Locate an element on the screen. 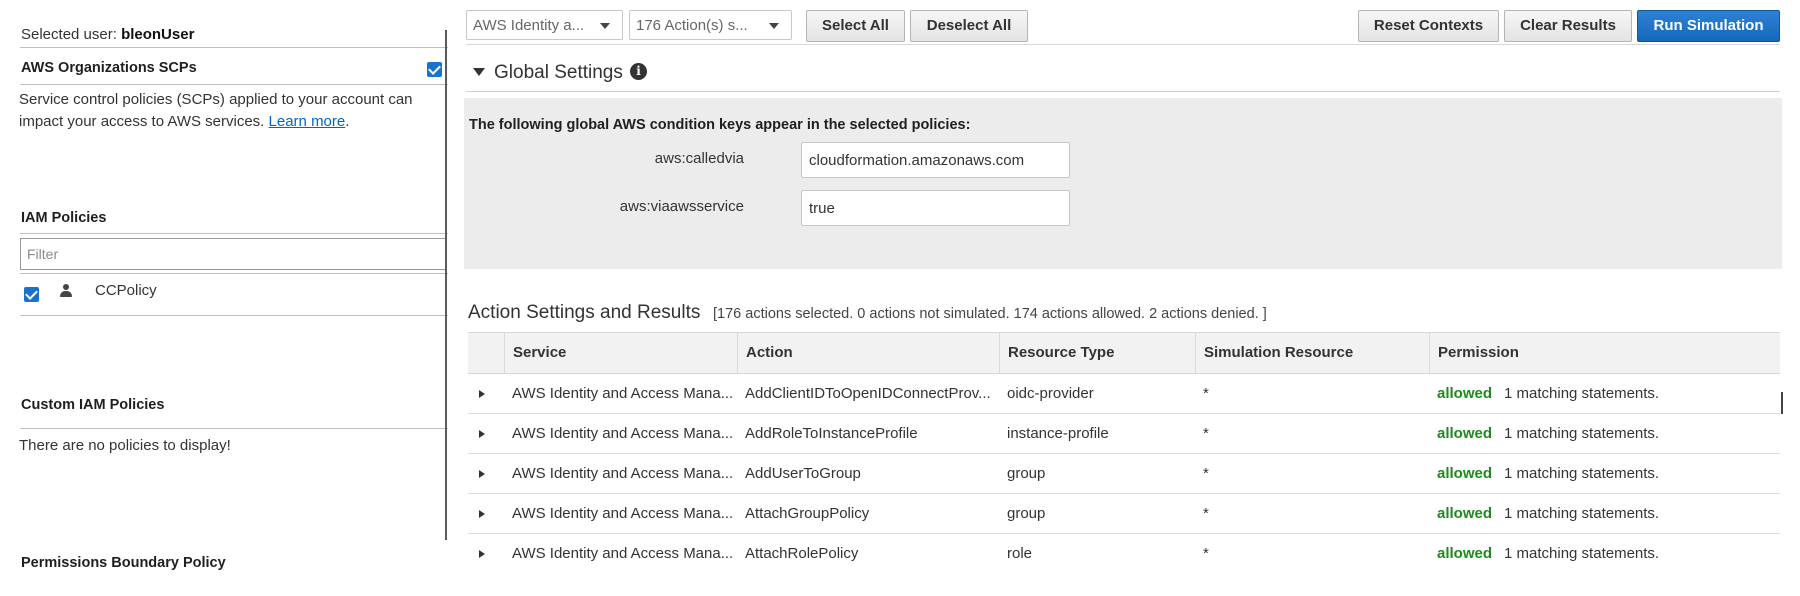 The height and width of the screenshot is (596, 1800). policy-name: CCPolicy is located at coordinates (126, 291).